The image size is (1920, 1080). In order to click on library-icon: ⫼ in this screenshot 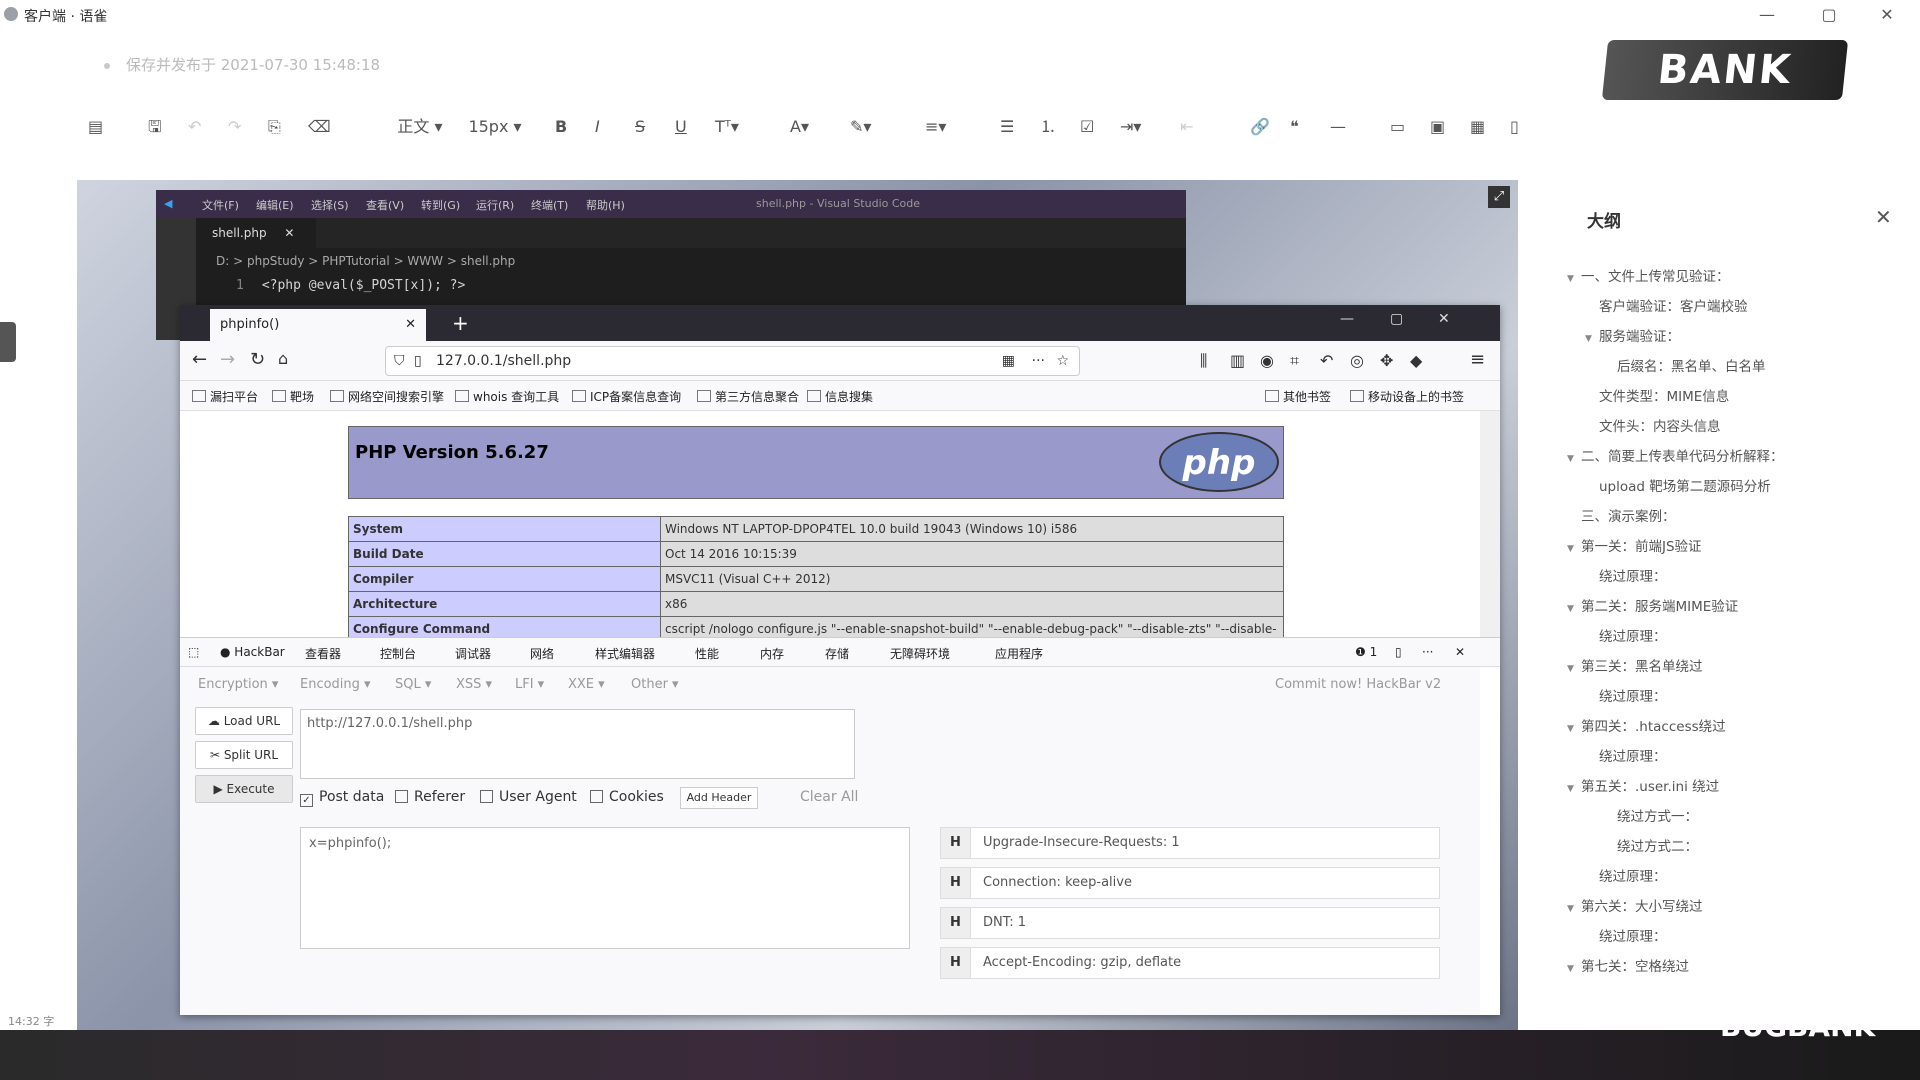, I will do `click(1203, 361)`.